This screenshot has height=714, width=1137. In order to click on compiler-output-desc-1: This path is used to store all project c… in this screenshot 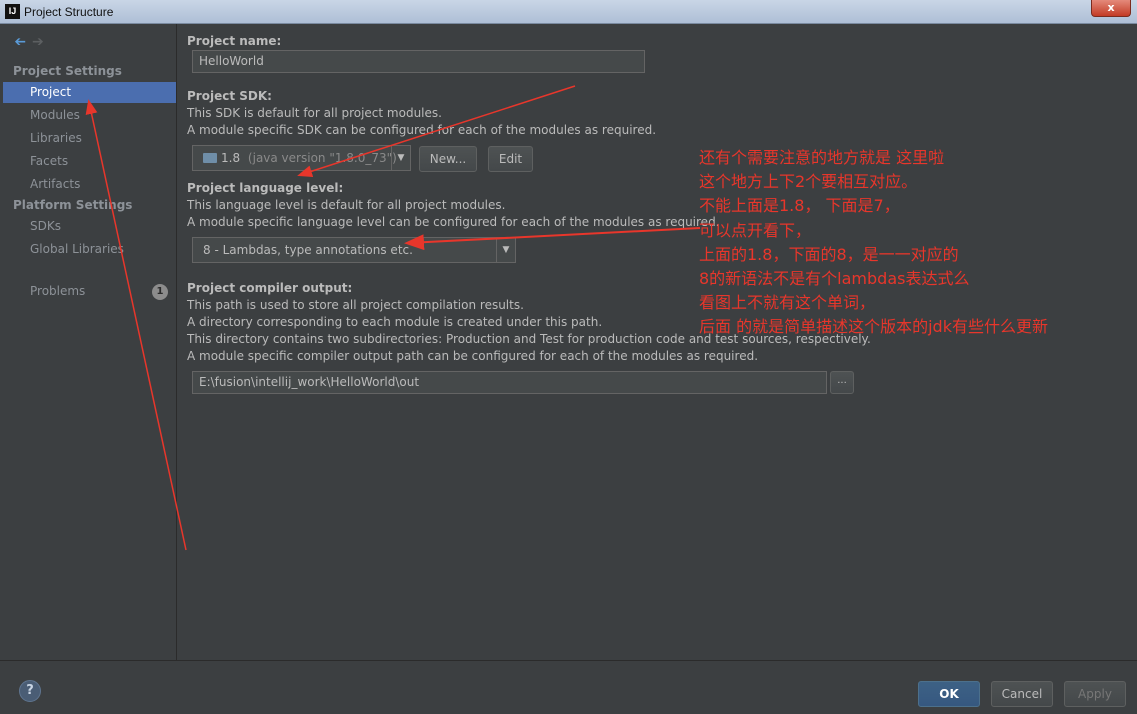, I will do `click(355, 305)`.